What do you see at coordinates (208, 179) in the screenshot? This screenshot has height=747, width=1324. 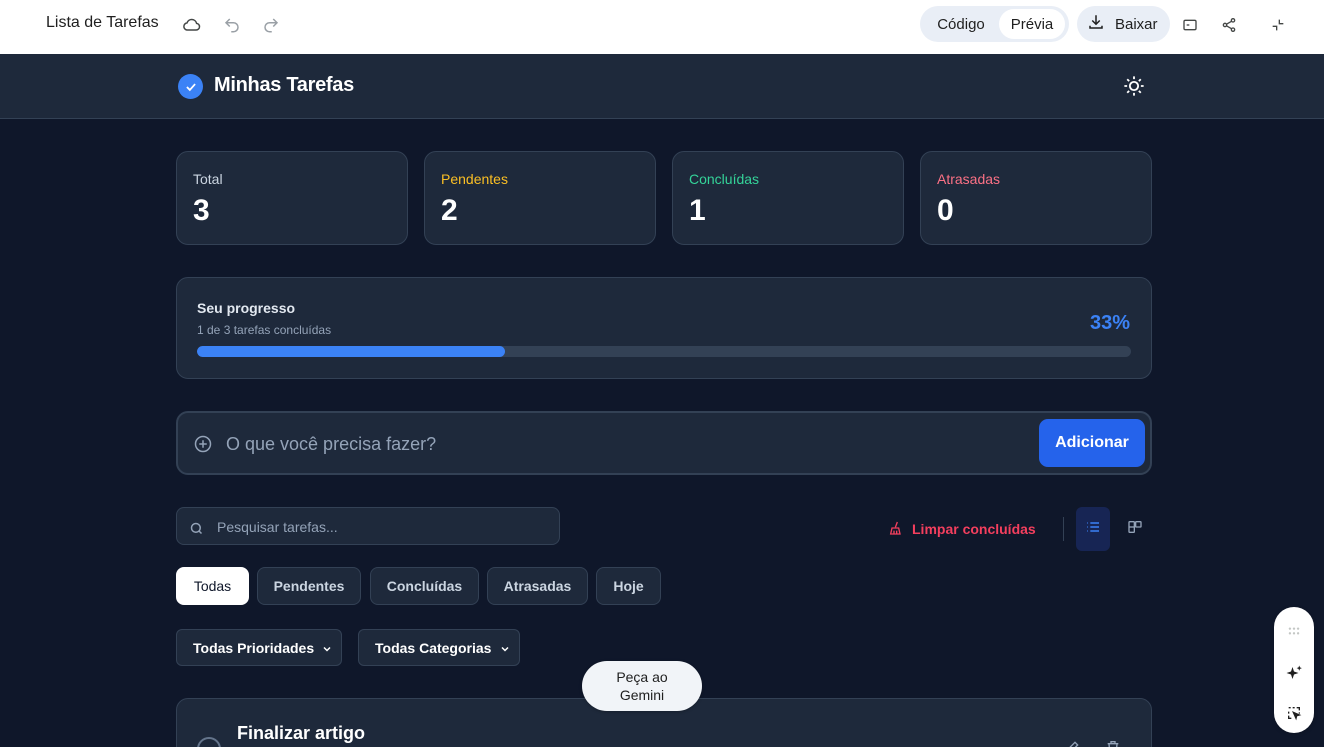 I see `stat-label: Total` at bounding box center [208, 179].